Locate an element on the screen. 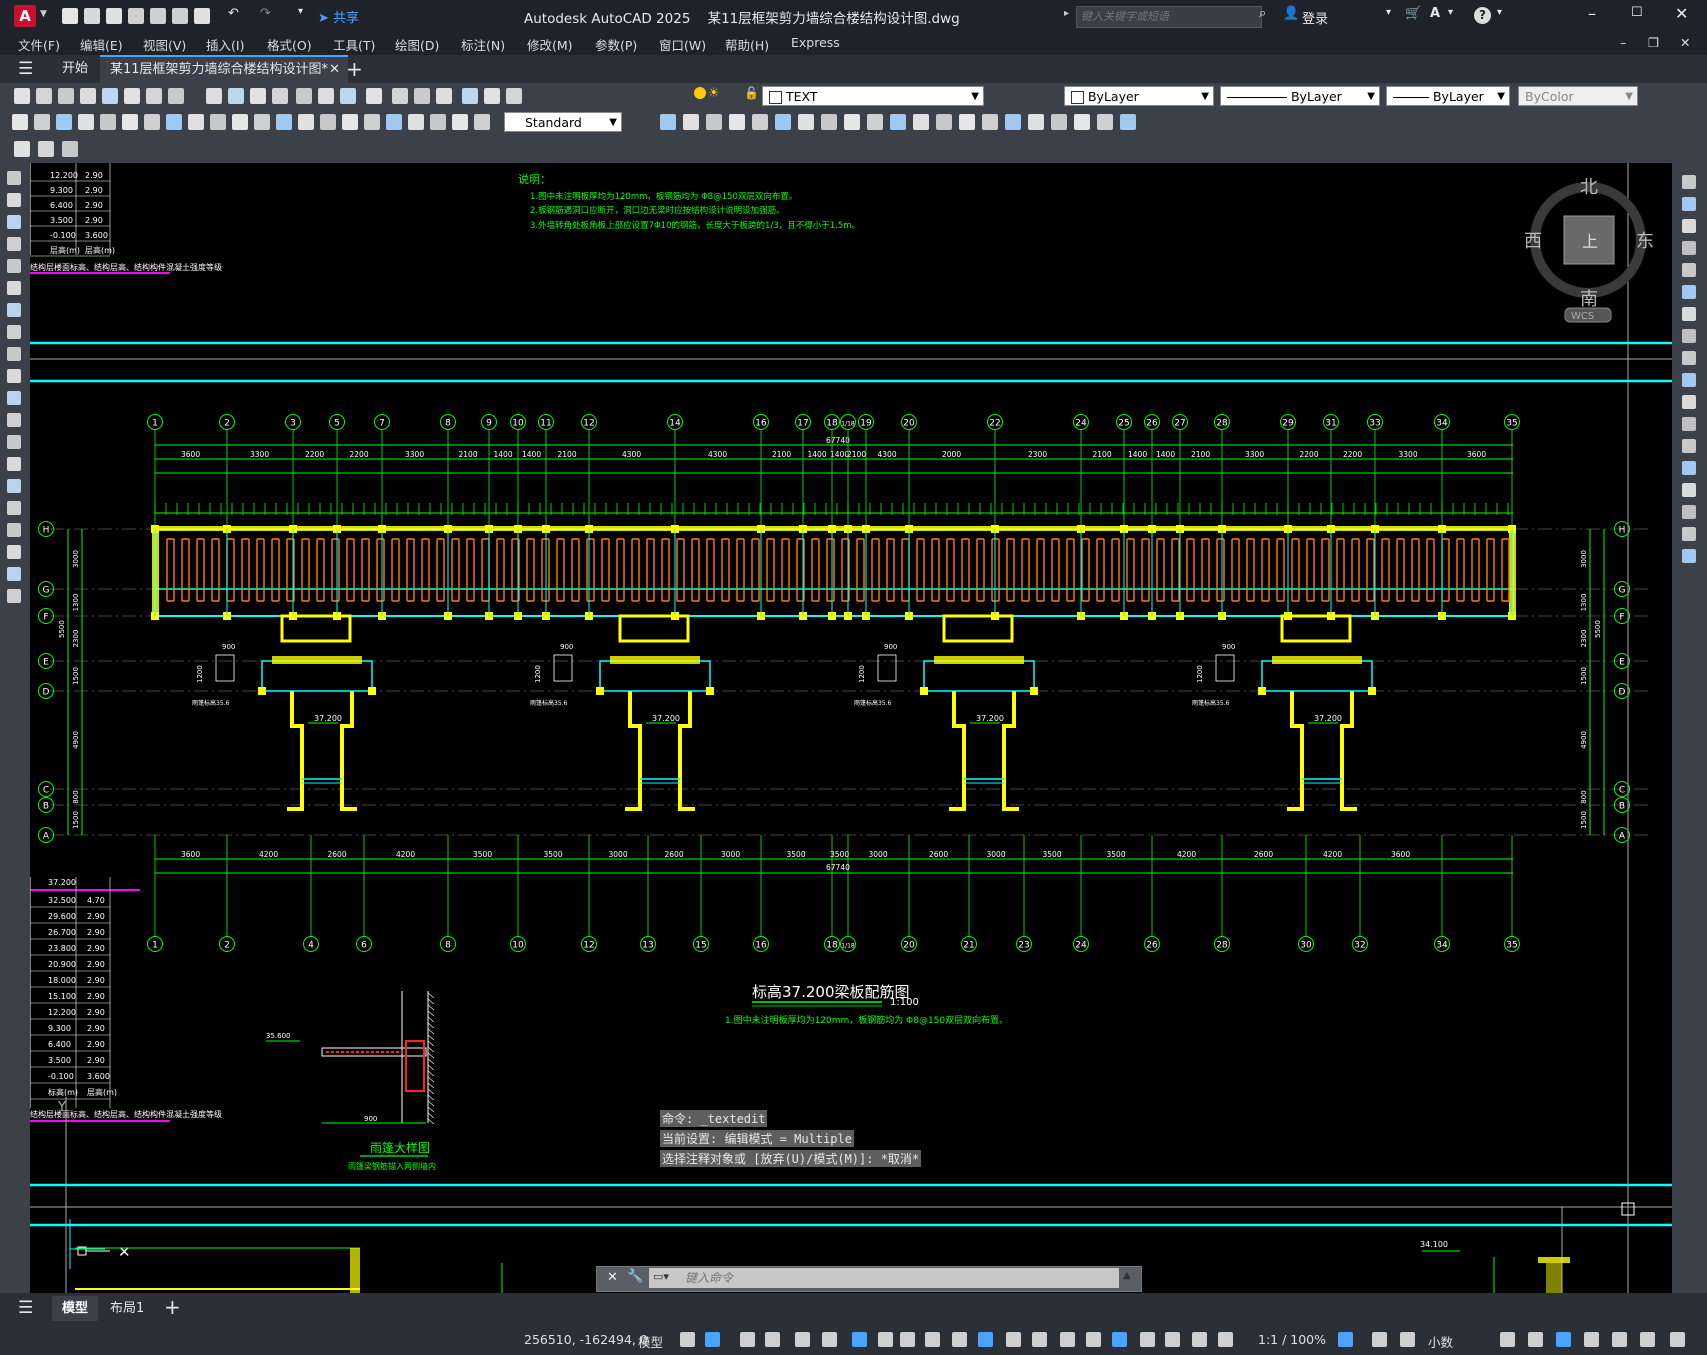 The image size is (1707, 1355). toolbar-tool-7-icon is located at coordinates (154, 96).